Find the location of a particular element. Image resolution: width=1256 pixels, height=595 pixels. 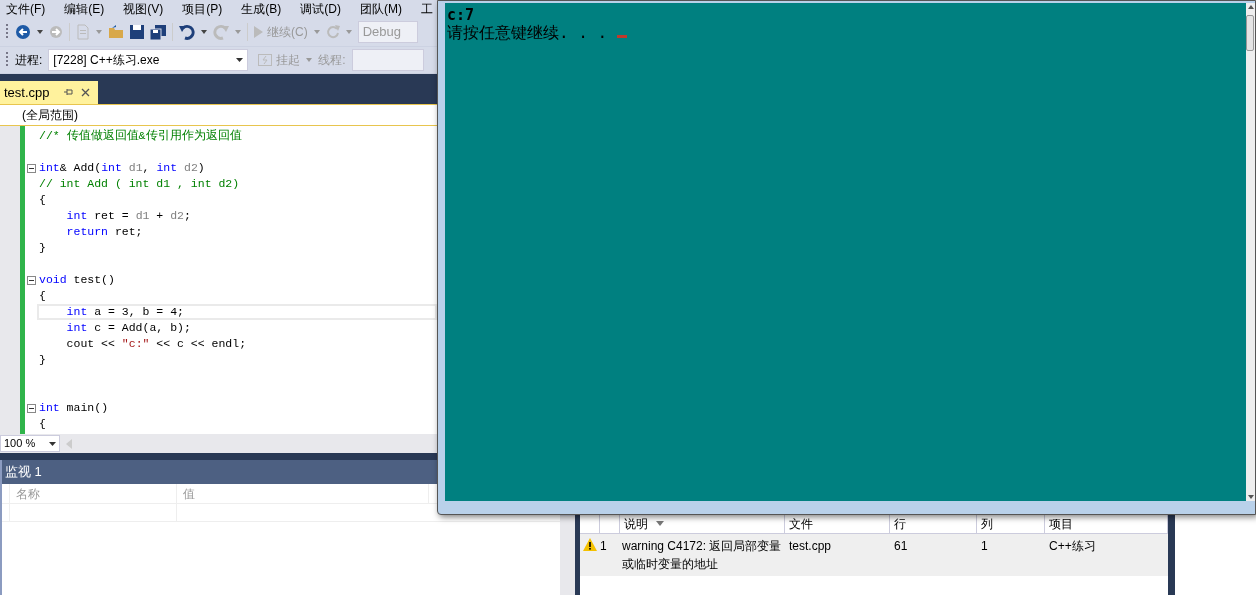

play-icon is located at coordinates (258, 32).